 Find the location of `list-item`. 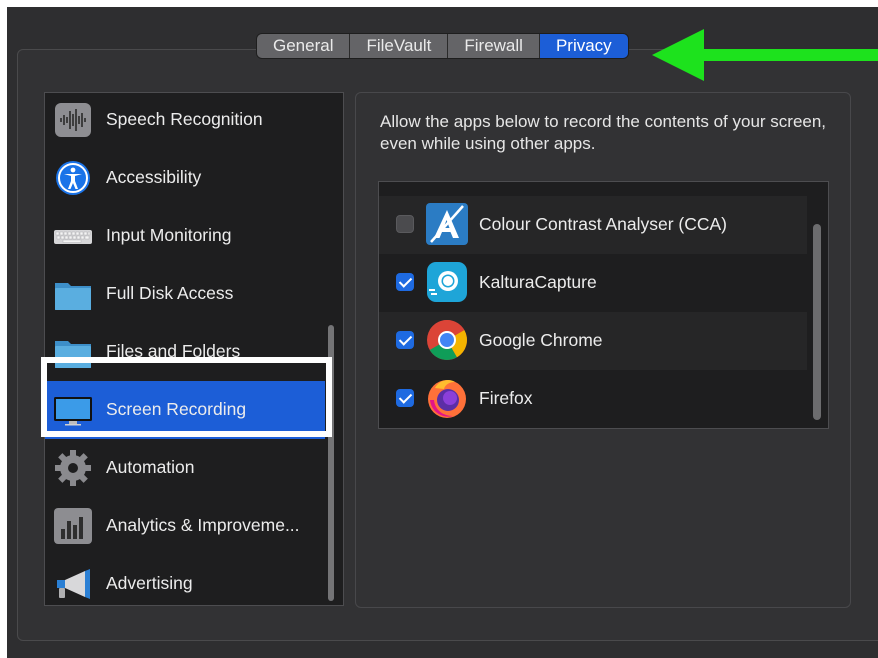

list-item is located at coordinates (593, 189).